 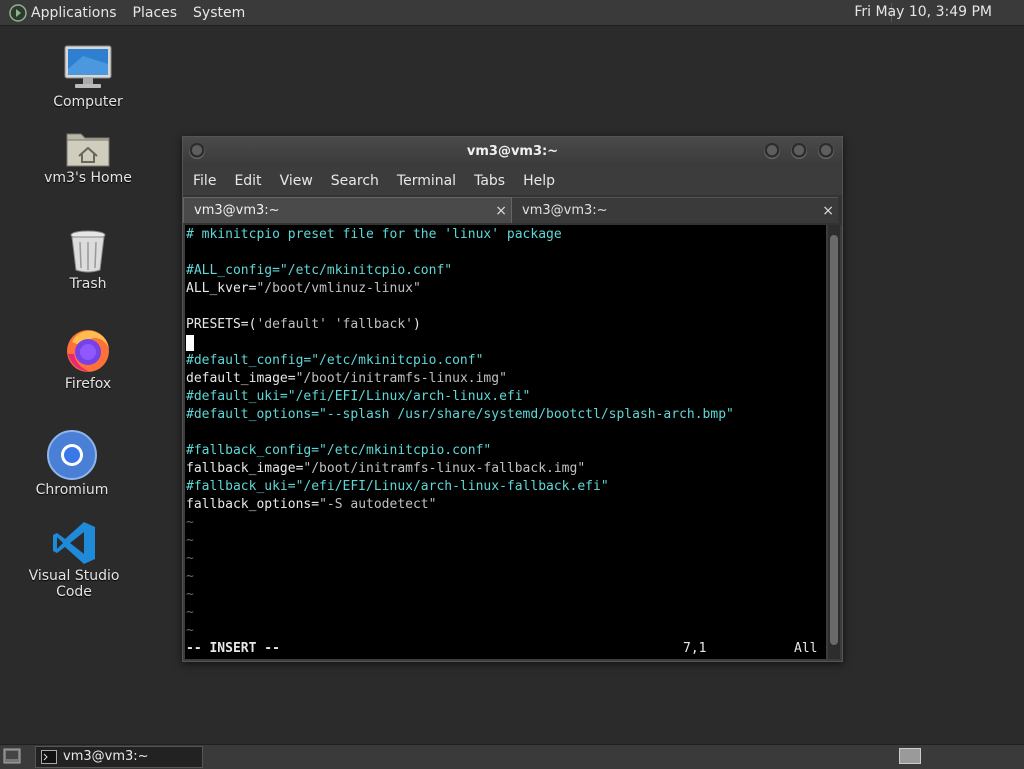 What do you see at coordinates (512, 756) in the screenshot?
I see `bottom-panel: vm3@vm3:~` at bounding box center [512, 756].